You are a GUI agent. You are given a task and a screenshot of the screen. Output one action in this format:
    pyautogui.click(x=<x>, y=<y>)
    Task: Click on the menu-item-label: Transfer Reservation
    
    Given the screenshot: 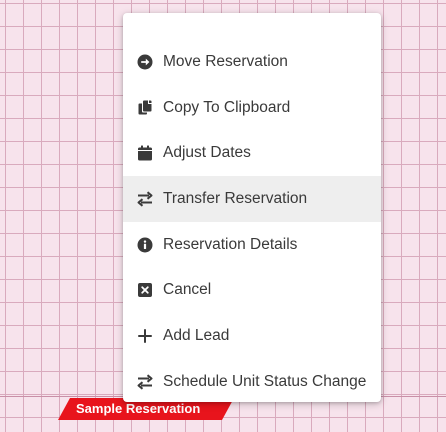 What is the action you would take?
    pyautogui.click(x=235, y=198)
    